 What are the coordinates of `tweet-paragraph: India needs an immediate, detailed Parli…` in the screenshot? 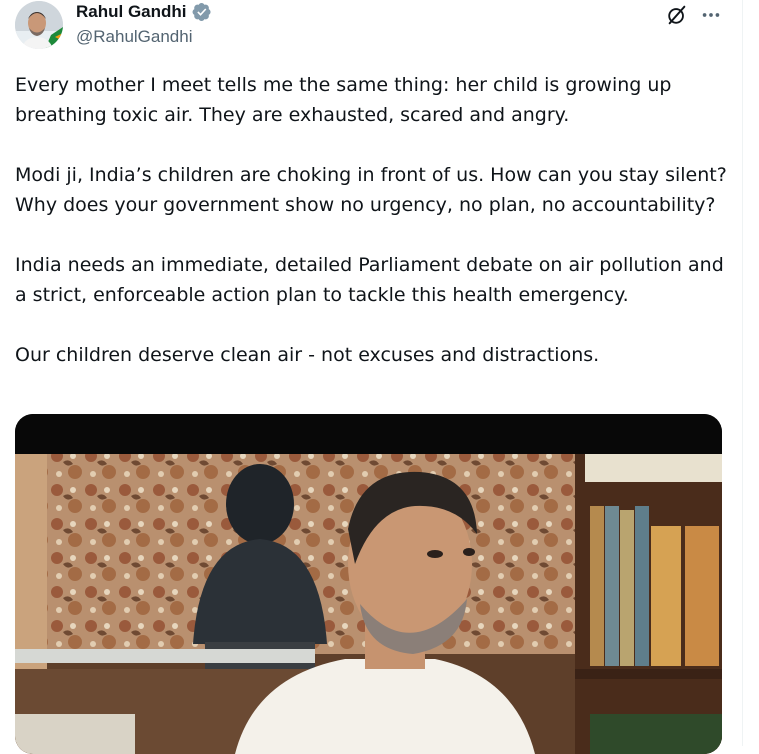 It's located at (369, 280).